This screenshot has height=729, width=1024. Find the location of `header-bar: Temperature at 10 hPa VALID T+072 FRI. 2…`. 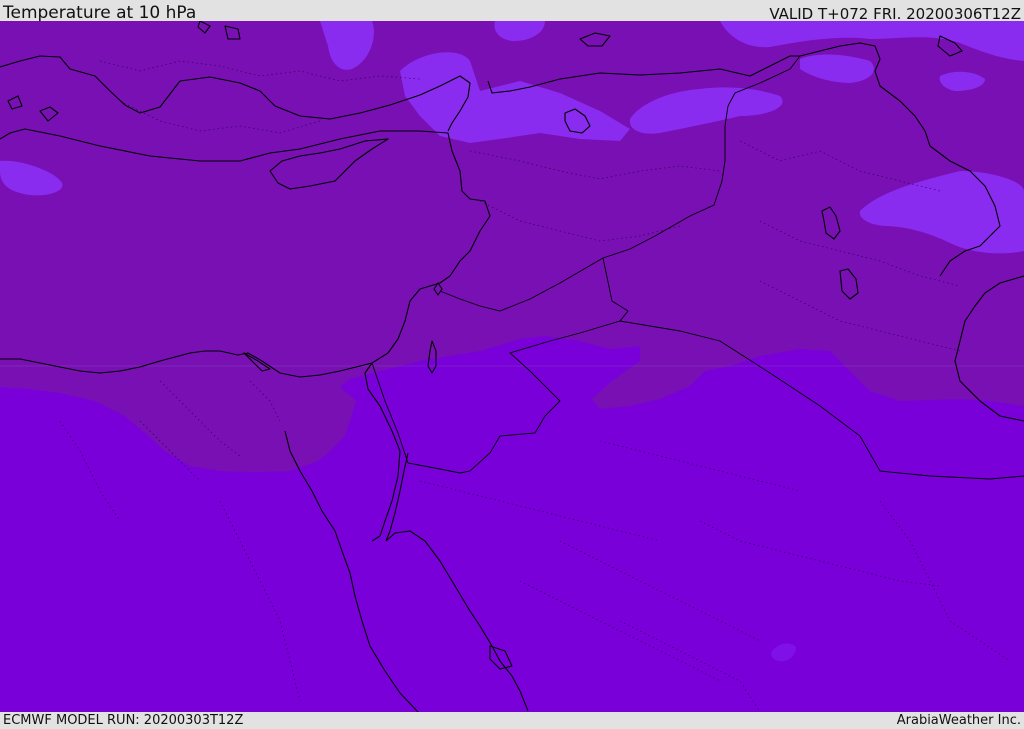

header-bar: Temperature at 10 hPa VALID T+072 FRI. 2… is located at coordinates (512, 11).